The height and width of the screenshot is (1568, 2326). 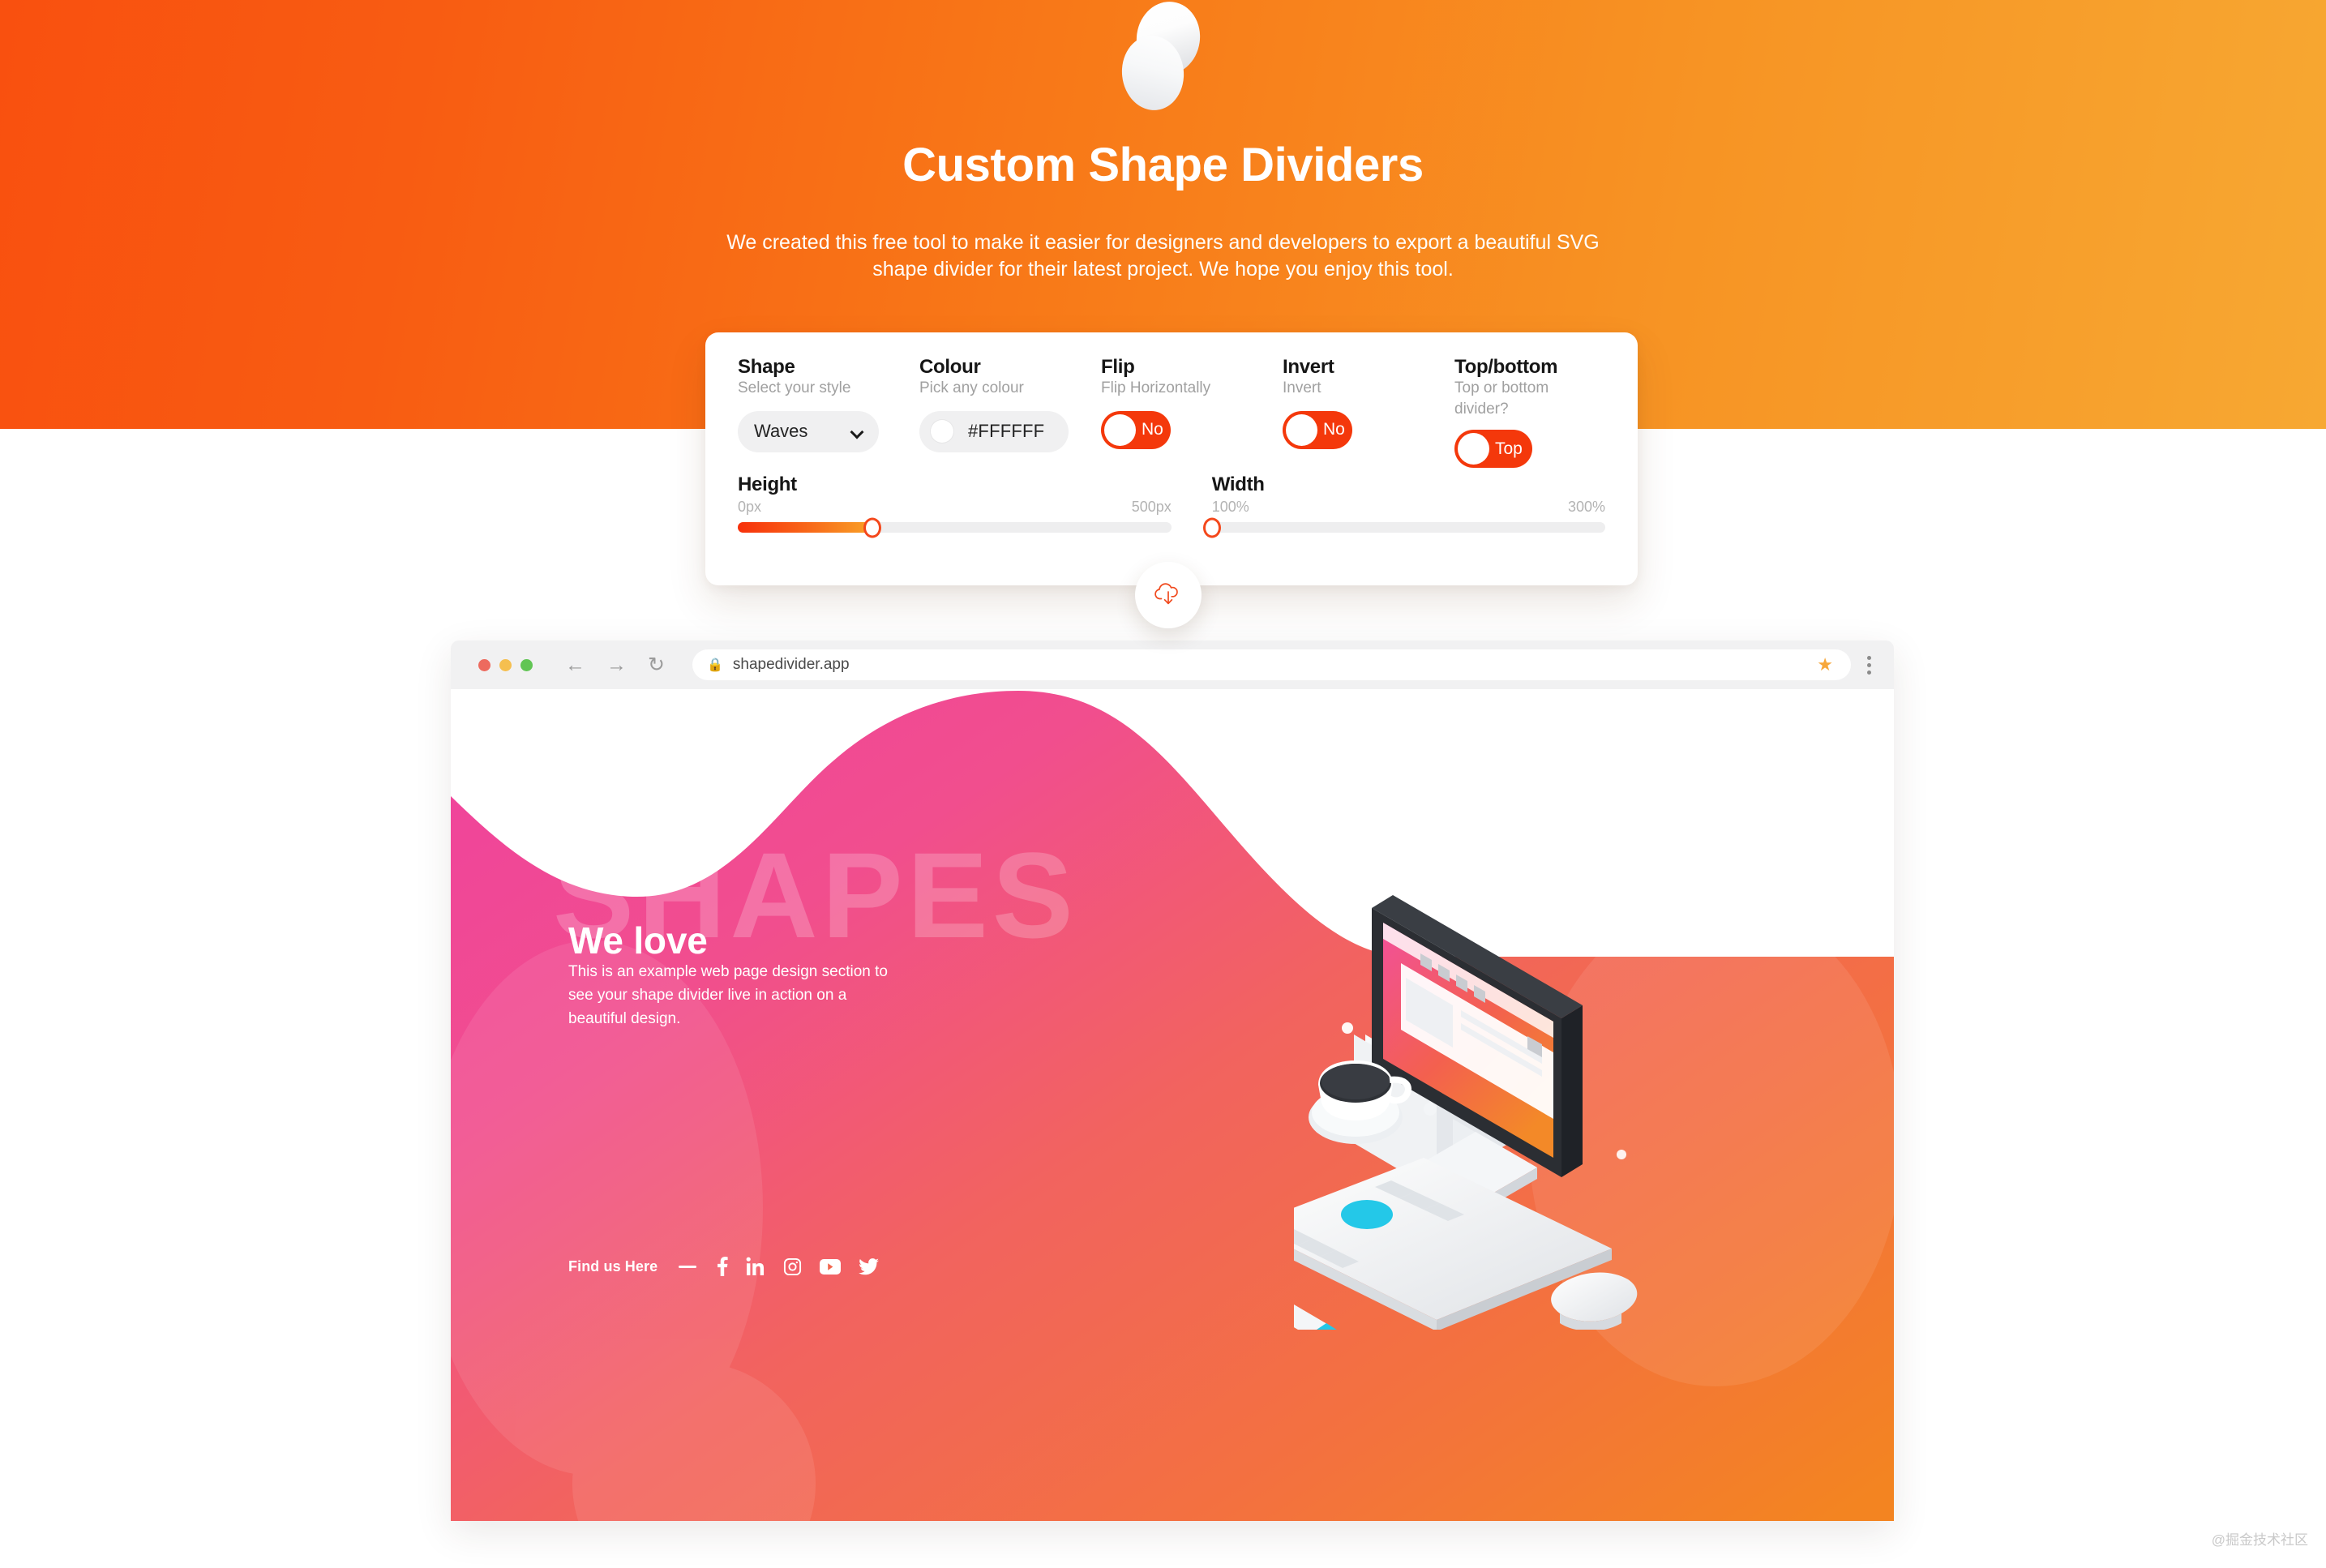 What do you see at coordinates (791, 664) in the screenshot?
I see `url-text: shapedivider.app` at bounding box center [791, 664].